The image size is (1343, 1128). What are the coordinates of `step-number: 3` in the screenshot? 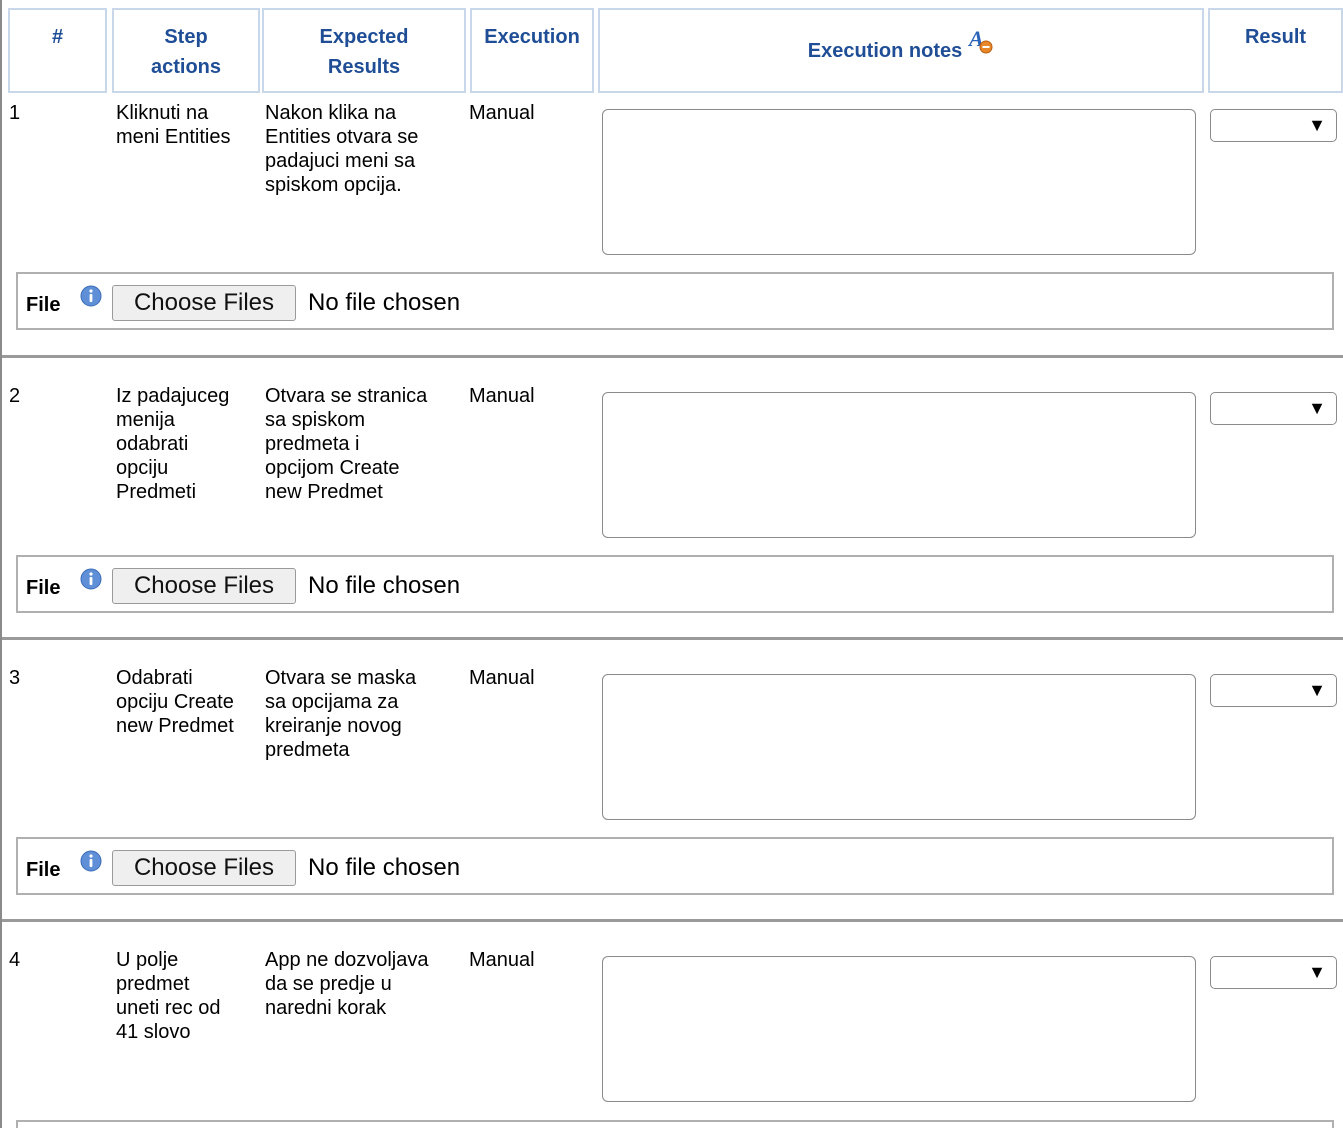 It's located at (15, 678).